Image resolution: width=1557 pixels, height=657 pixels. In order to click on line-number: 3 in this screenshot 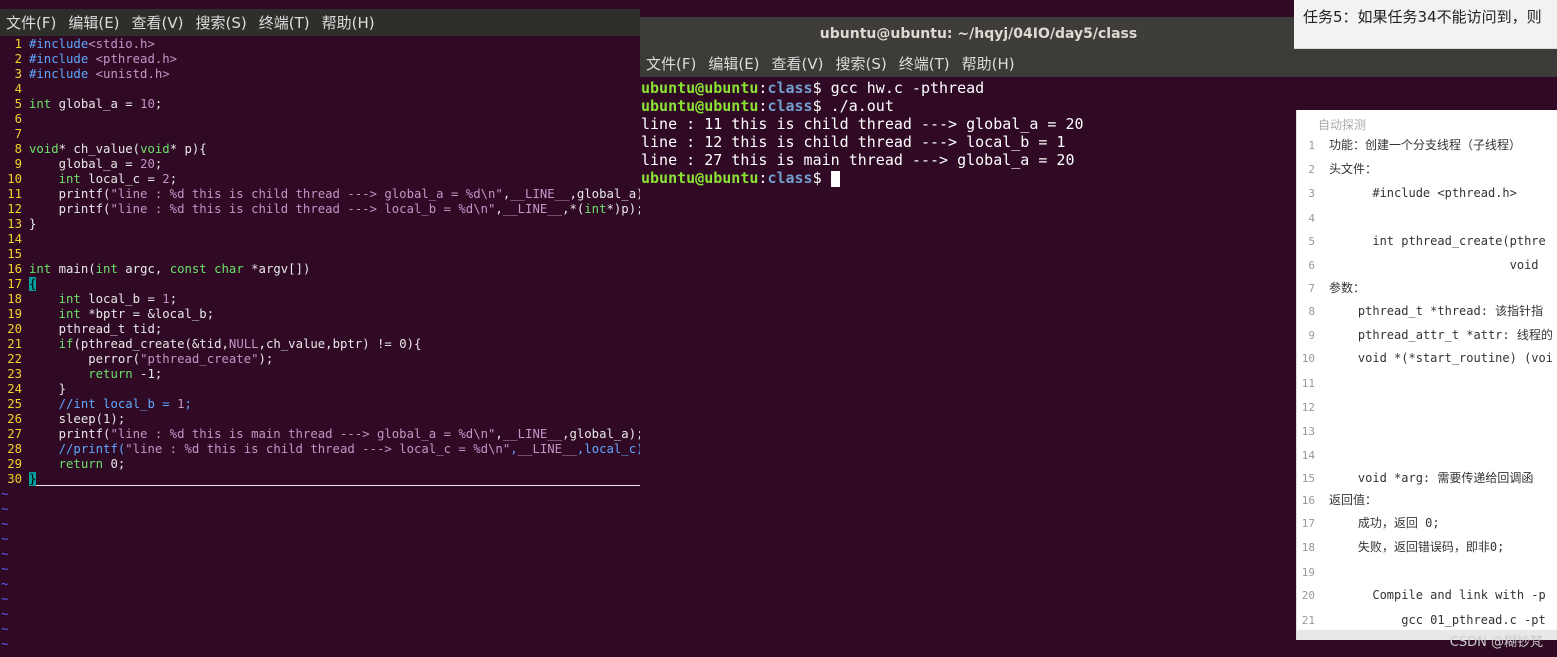, I will do `click(18, 74)`.